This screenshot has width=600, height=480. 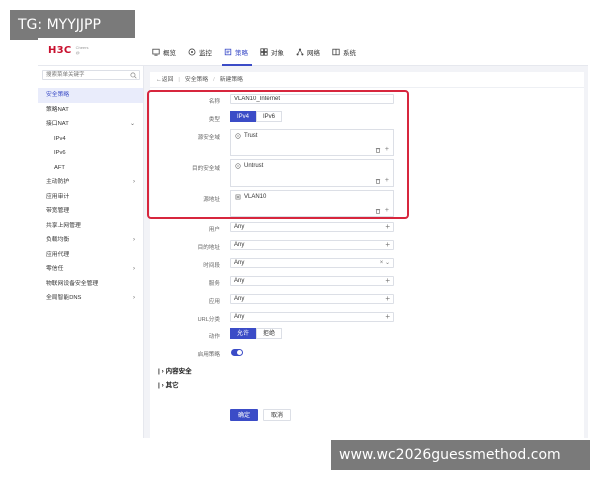 I want to click on nav-overview: 概览, so click(x=164, y=52).